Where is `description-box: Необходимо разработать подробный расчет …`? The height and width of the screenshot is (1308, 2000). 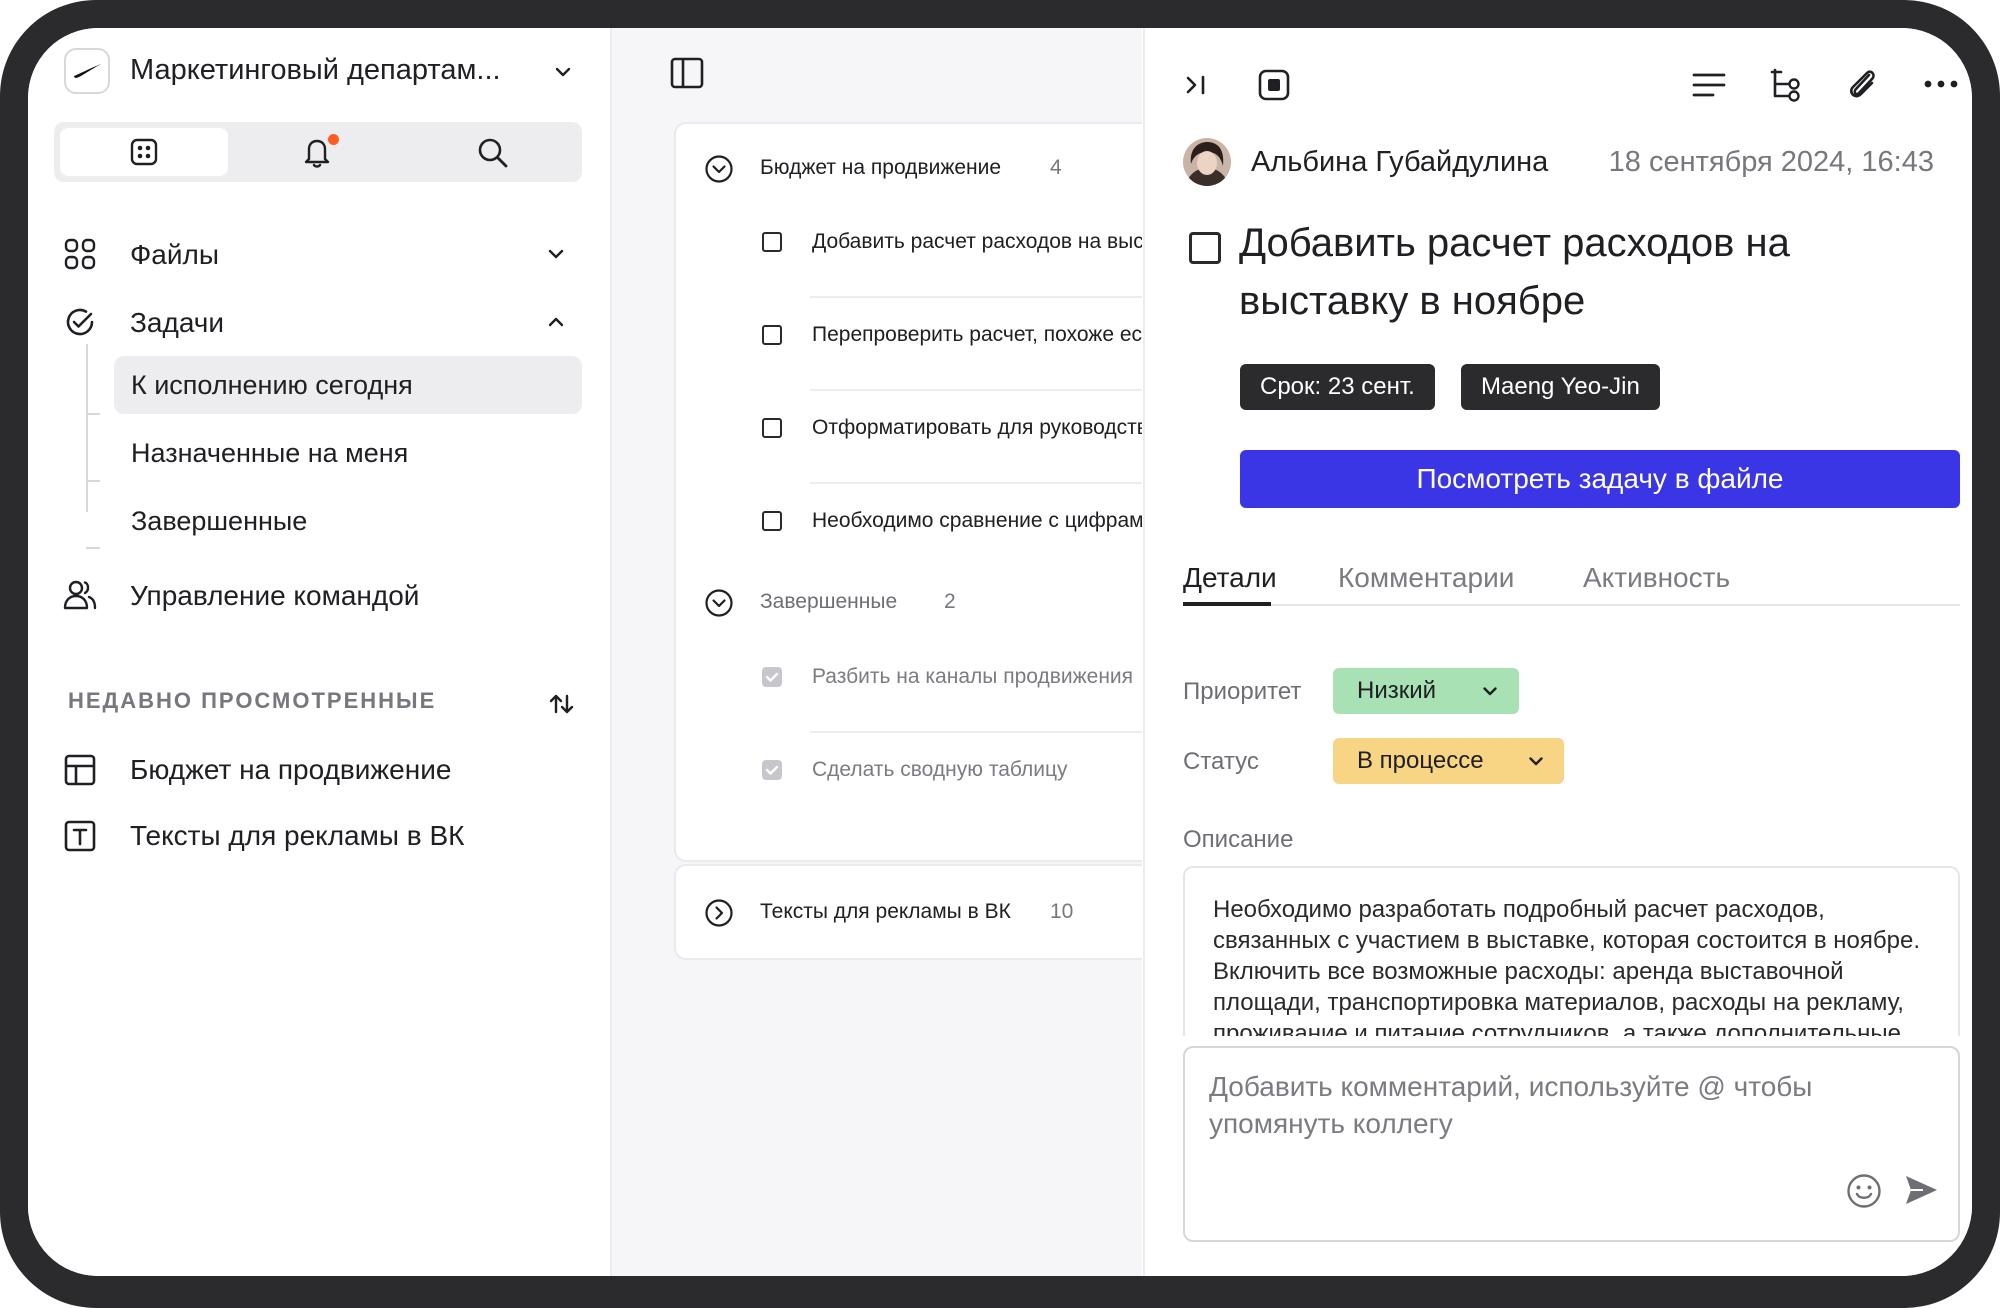
description-box: Необходимо разработать подробный расчет … is located at coordinates (1571, 951).